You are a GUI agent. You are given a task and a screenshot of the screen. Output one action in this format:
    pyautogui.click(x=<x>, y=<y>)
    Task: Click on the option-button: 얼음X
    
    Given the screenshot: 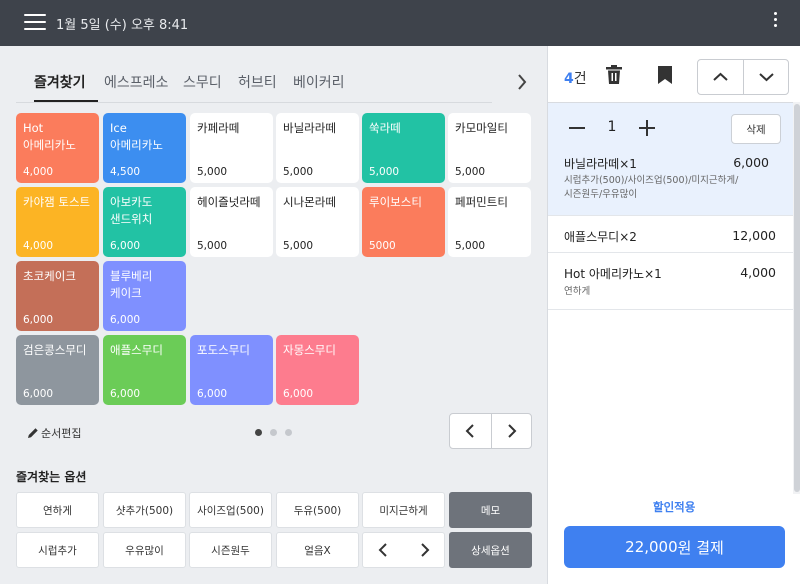 What is the action you would take?
    pyautogui.click(x=317, y=550)
    